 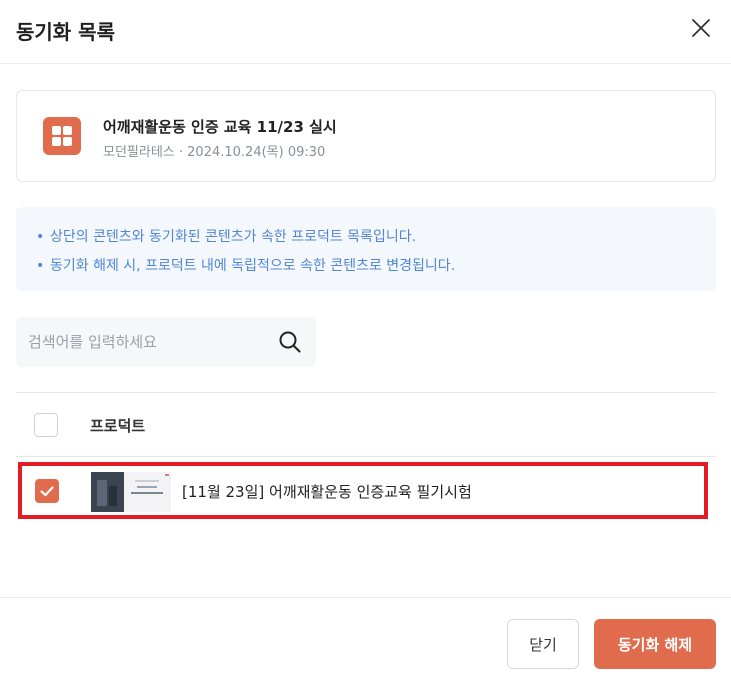 I want to click on row-checkbox, so click(x=47, y=491).